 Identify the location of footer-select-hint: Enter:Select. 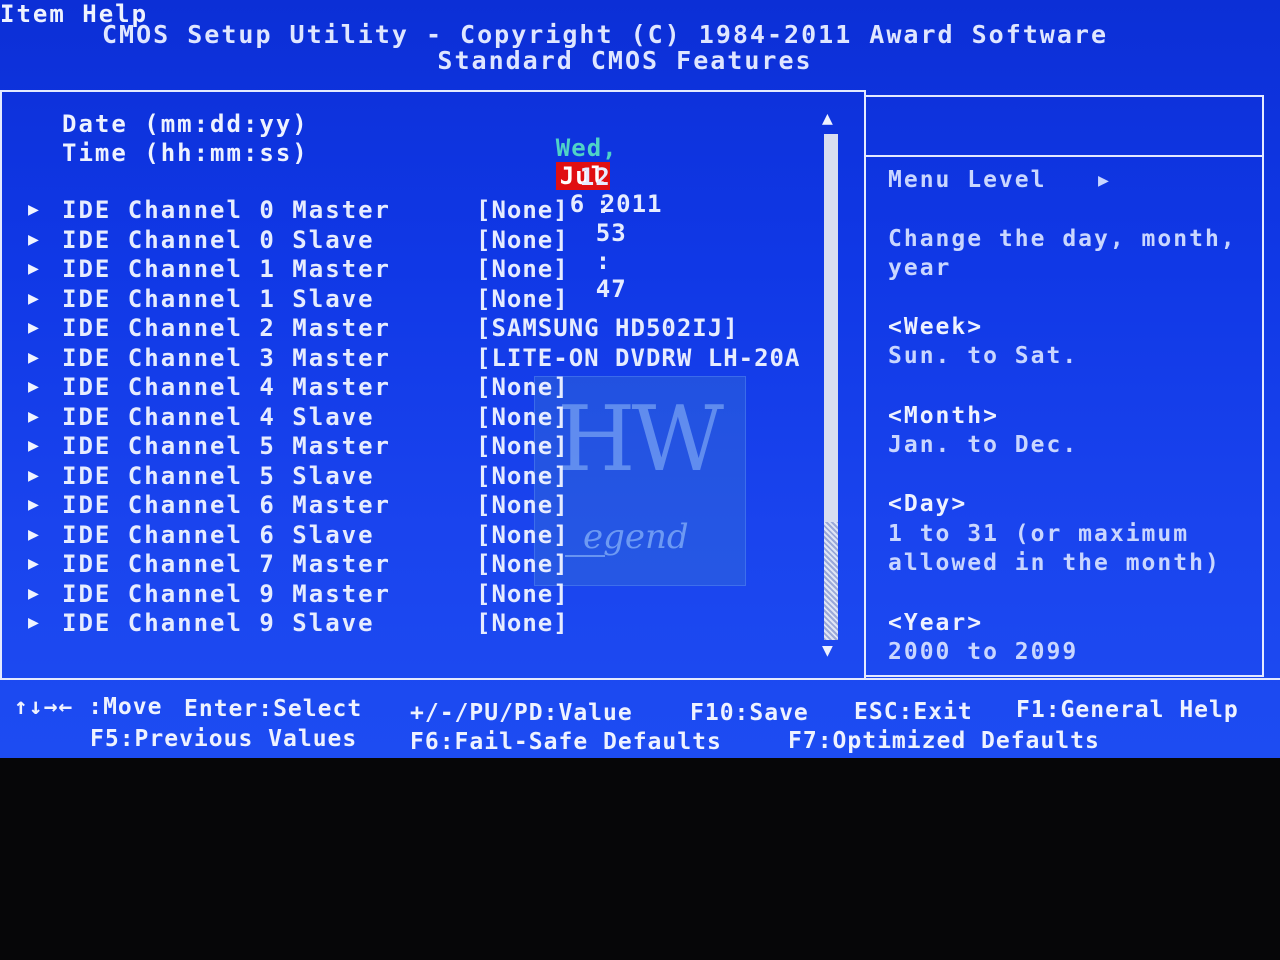
(273, 709).